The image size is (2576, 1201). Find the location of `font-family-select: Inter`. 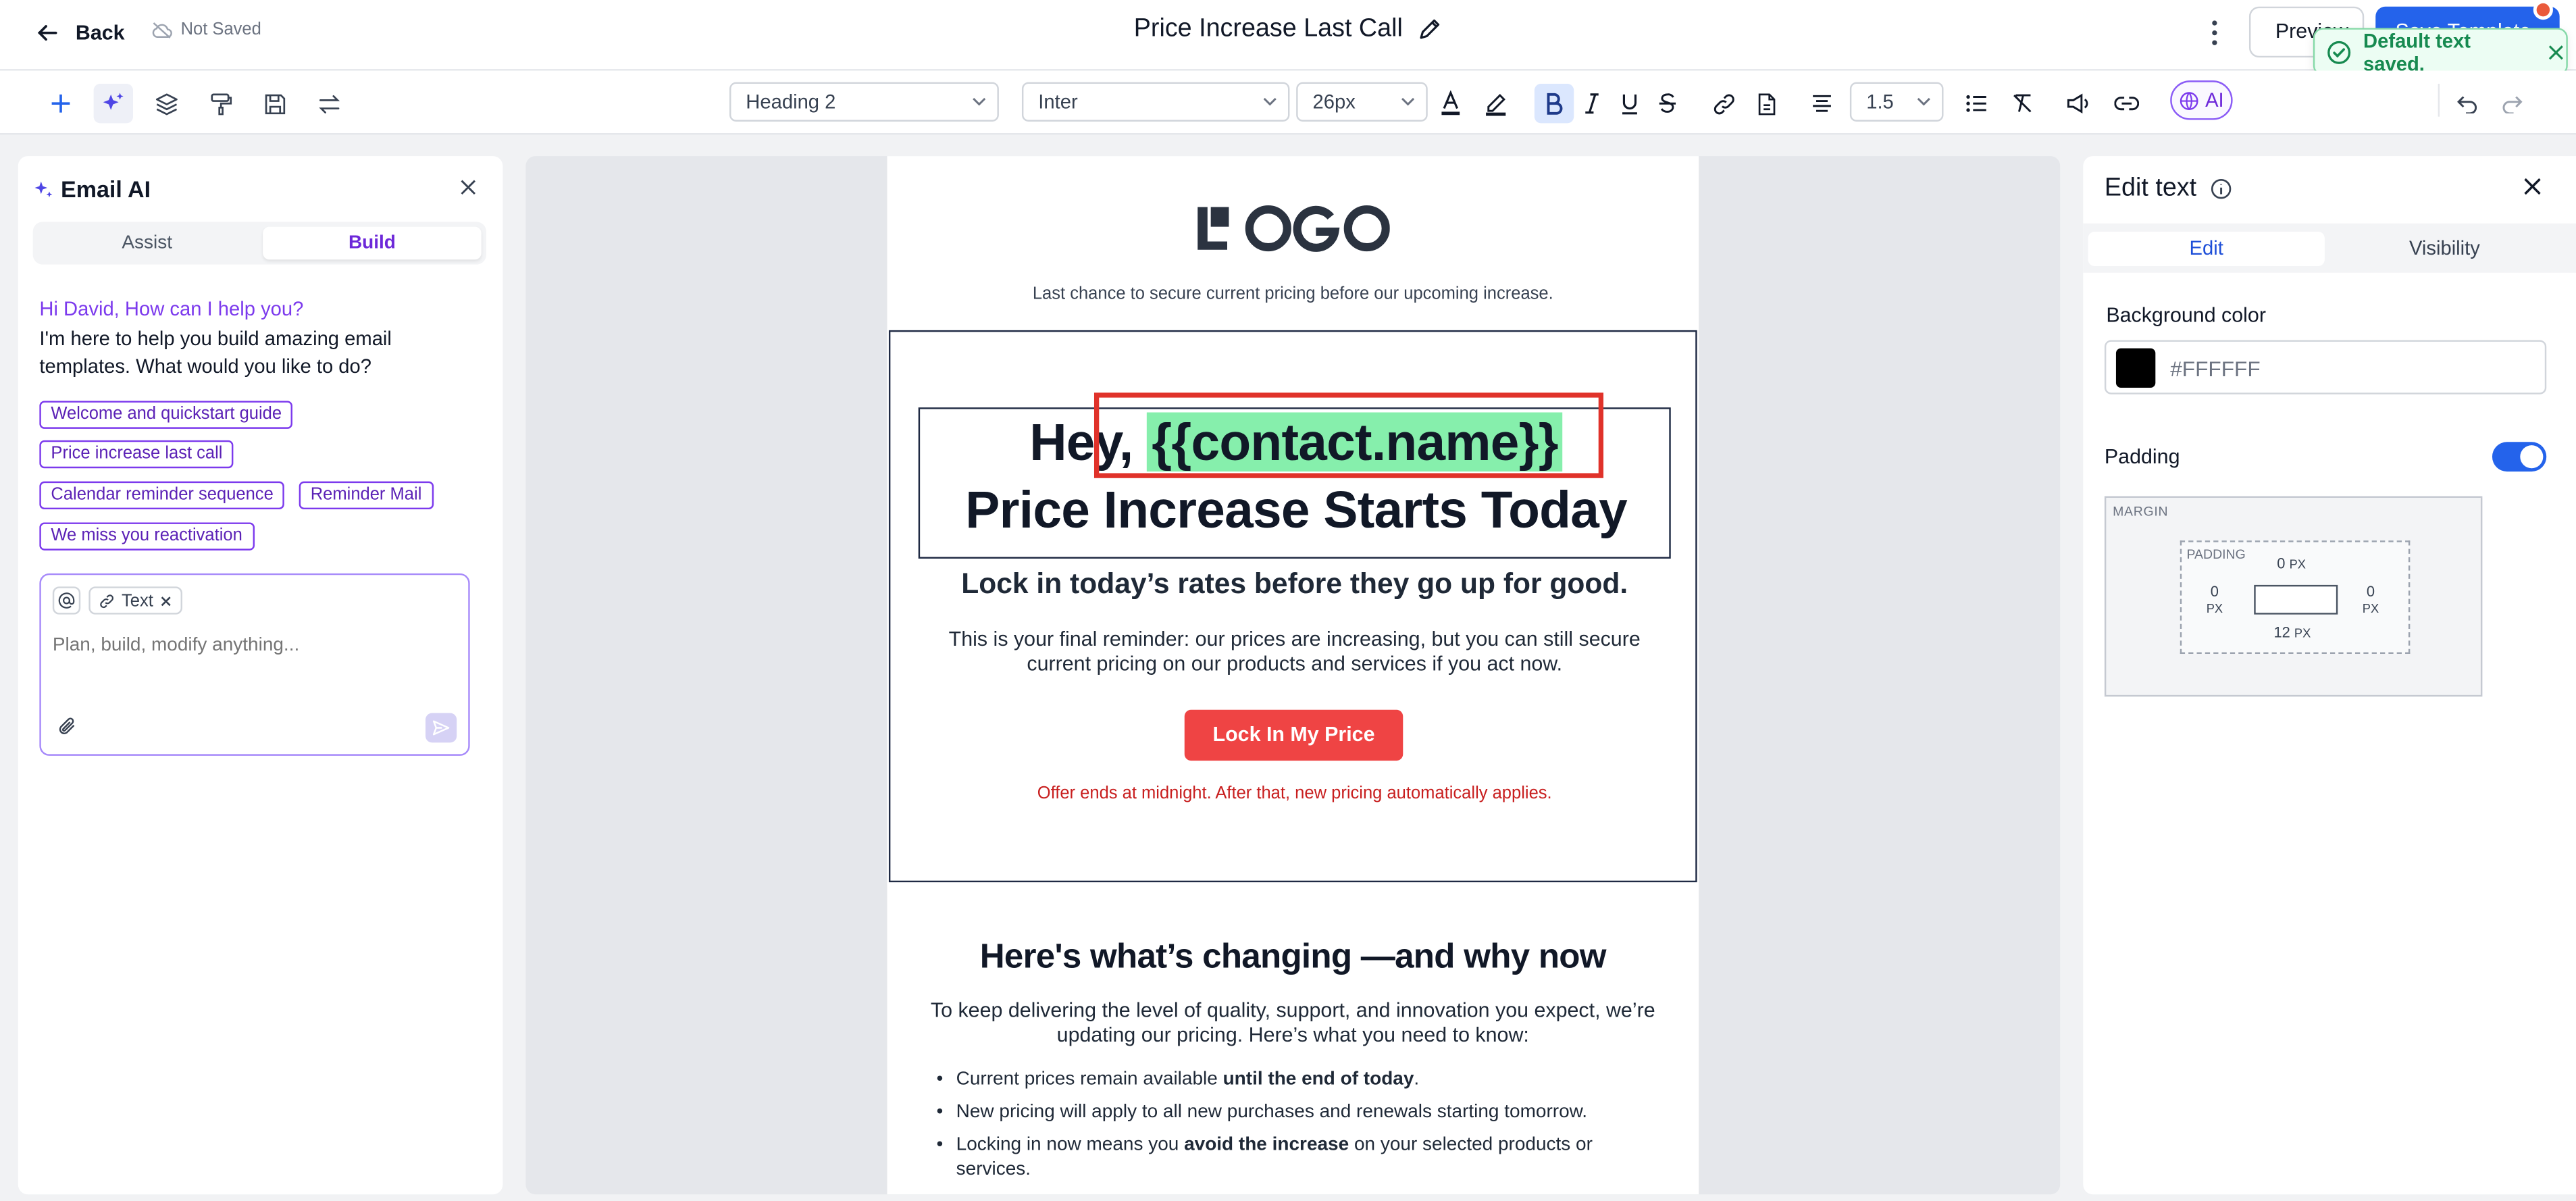

font-family-select: Inter is located at coordinates (1155, 102).